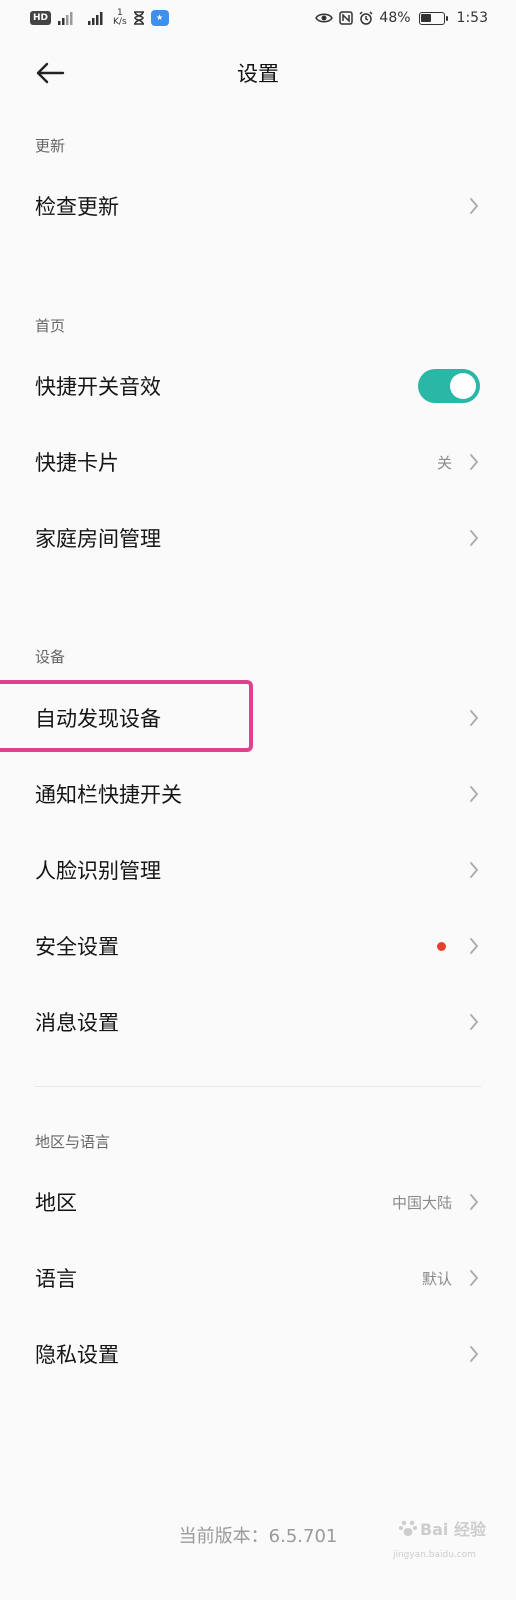 This screenshot has width=516, height=1600. I want to click on row-message: 消息设置, so click(258, 1022).